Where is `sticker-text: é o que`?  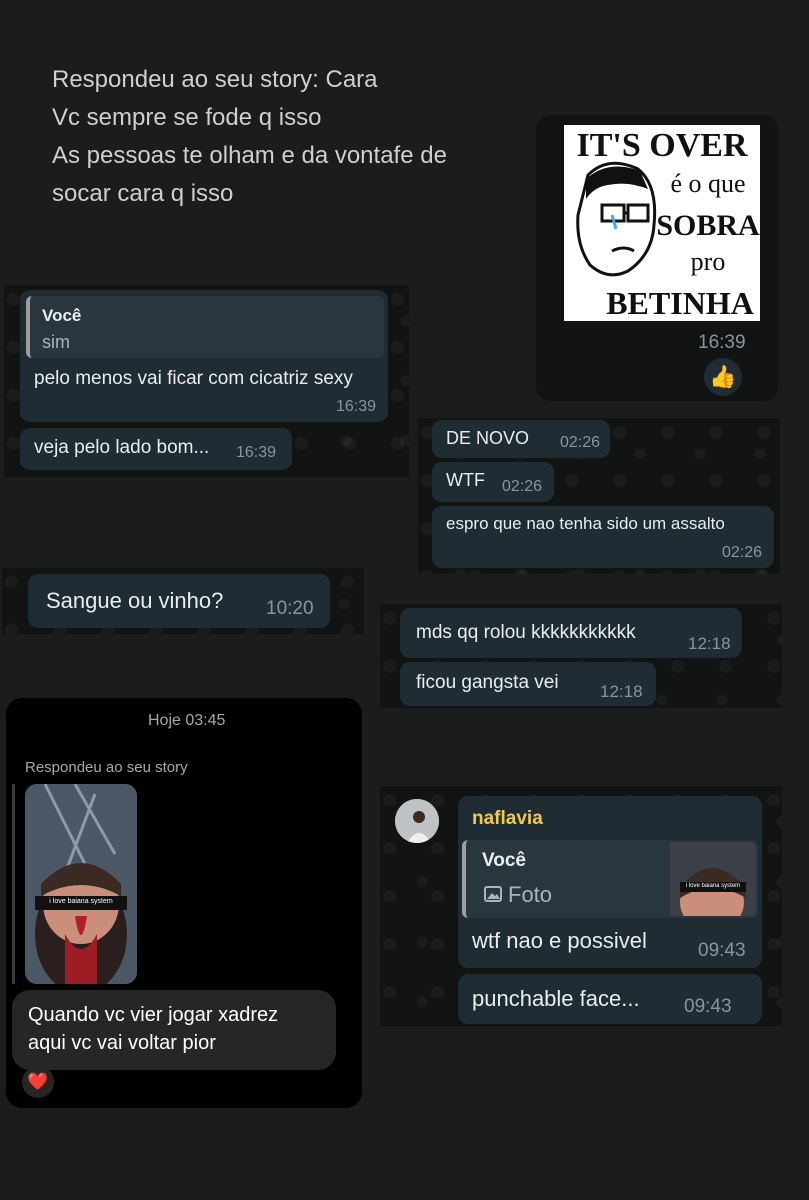 sticker-text: é o que is located at coordinates (708, 183).